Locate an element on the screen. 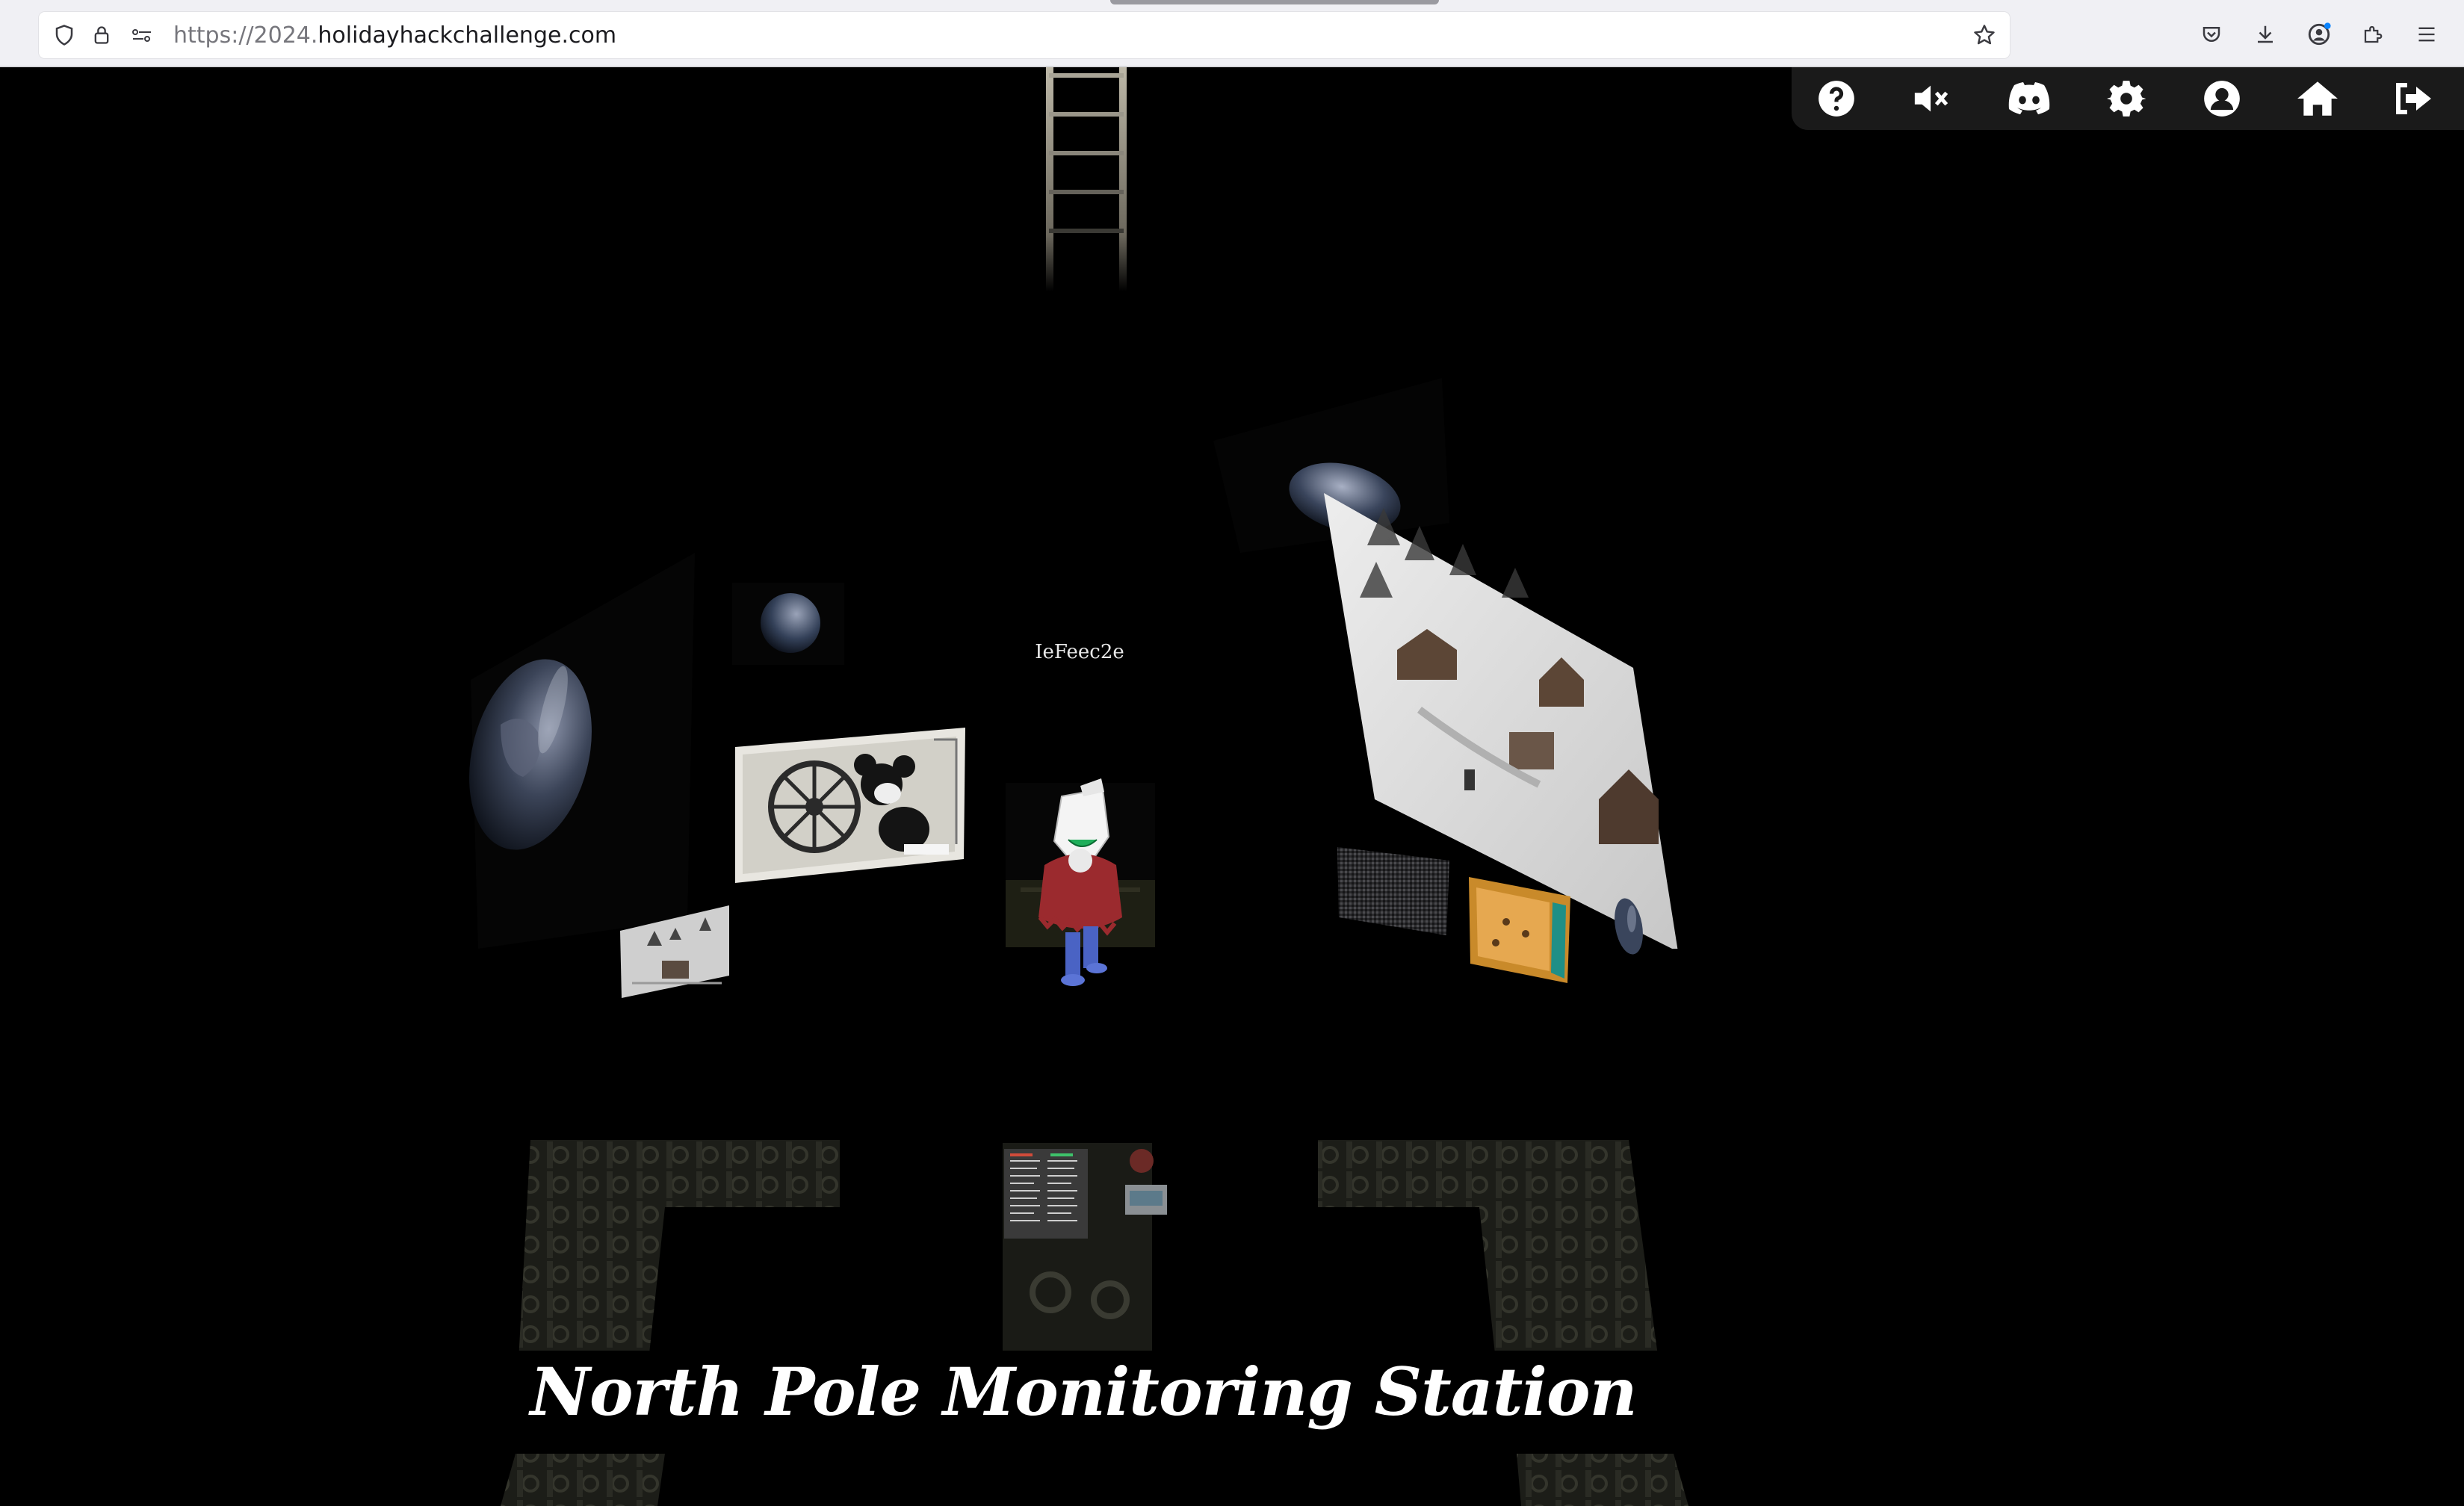 This screenshot has width=2464, height=1506. permissions-icon is located at coordinates (142, 35).